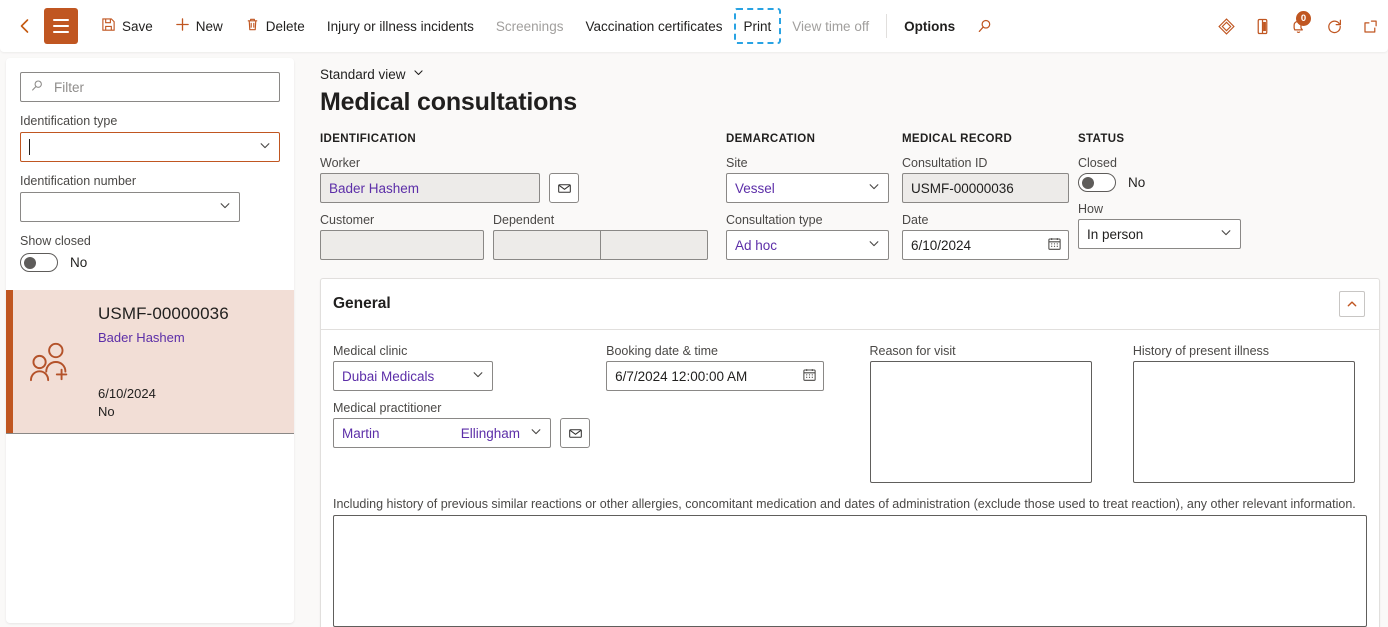 The image size is (1388, 627). I want to click on dependent-input-first, so click(546, 245).